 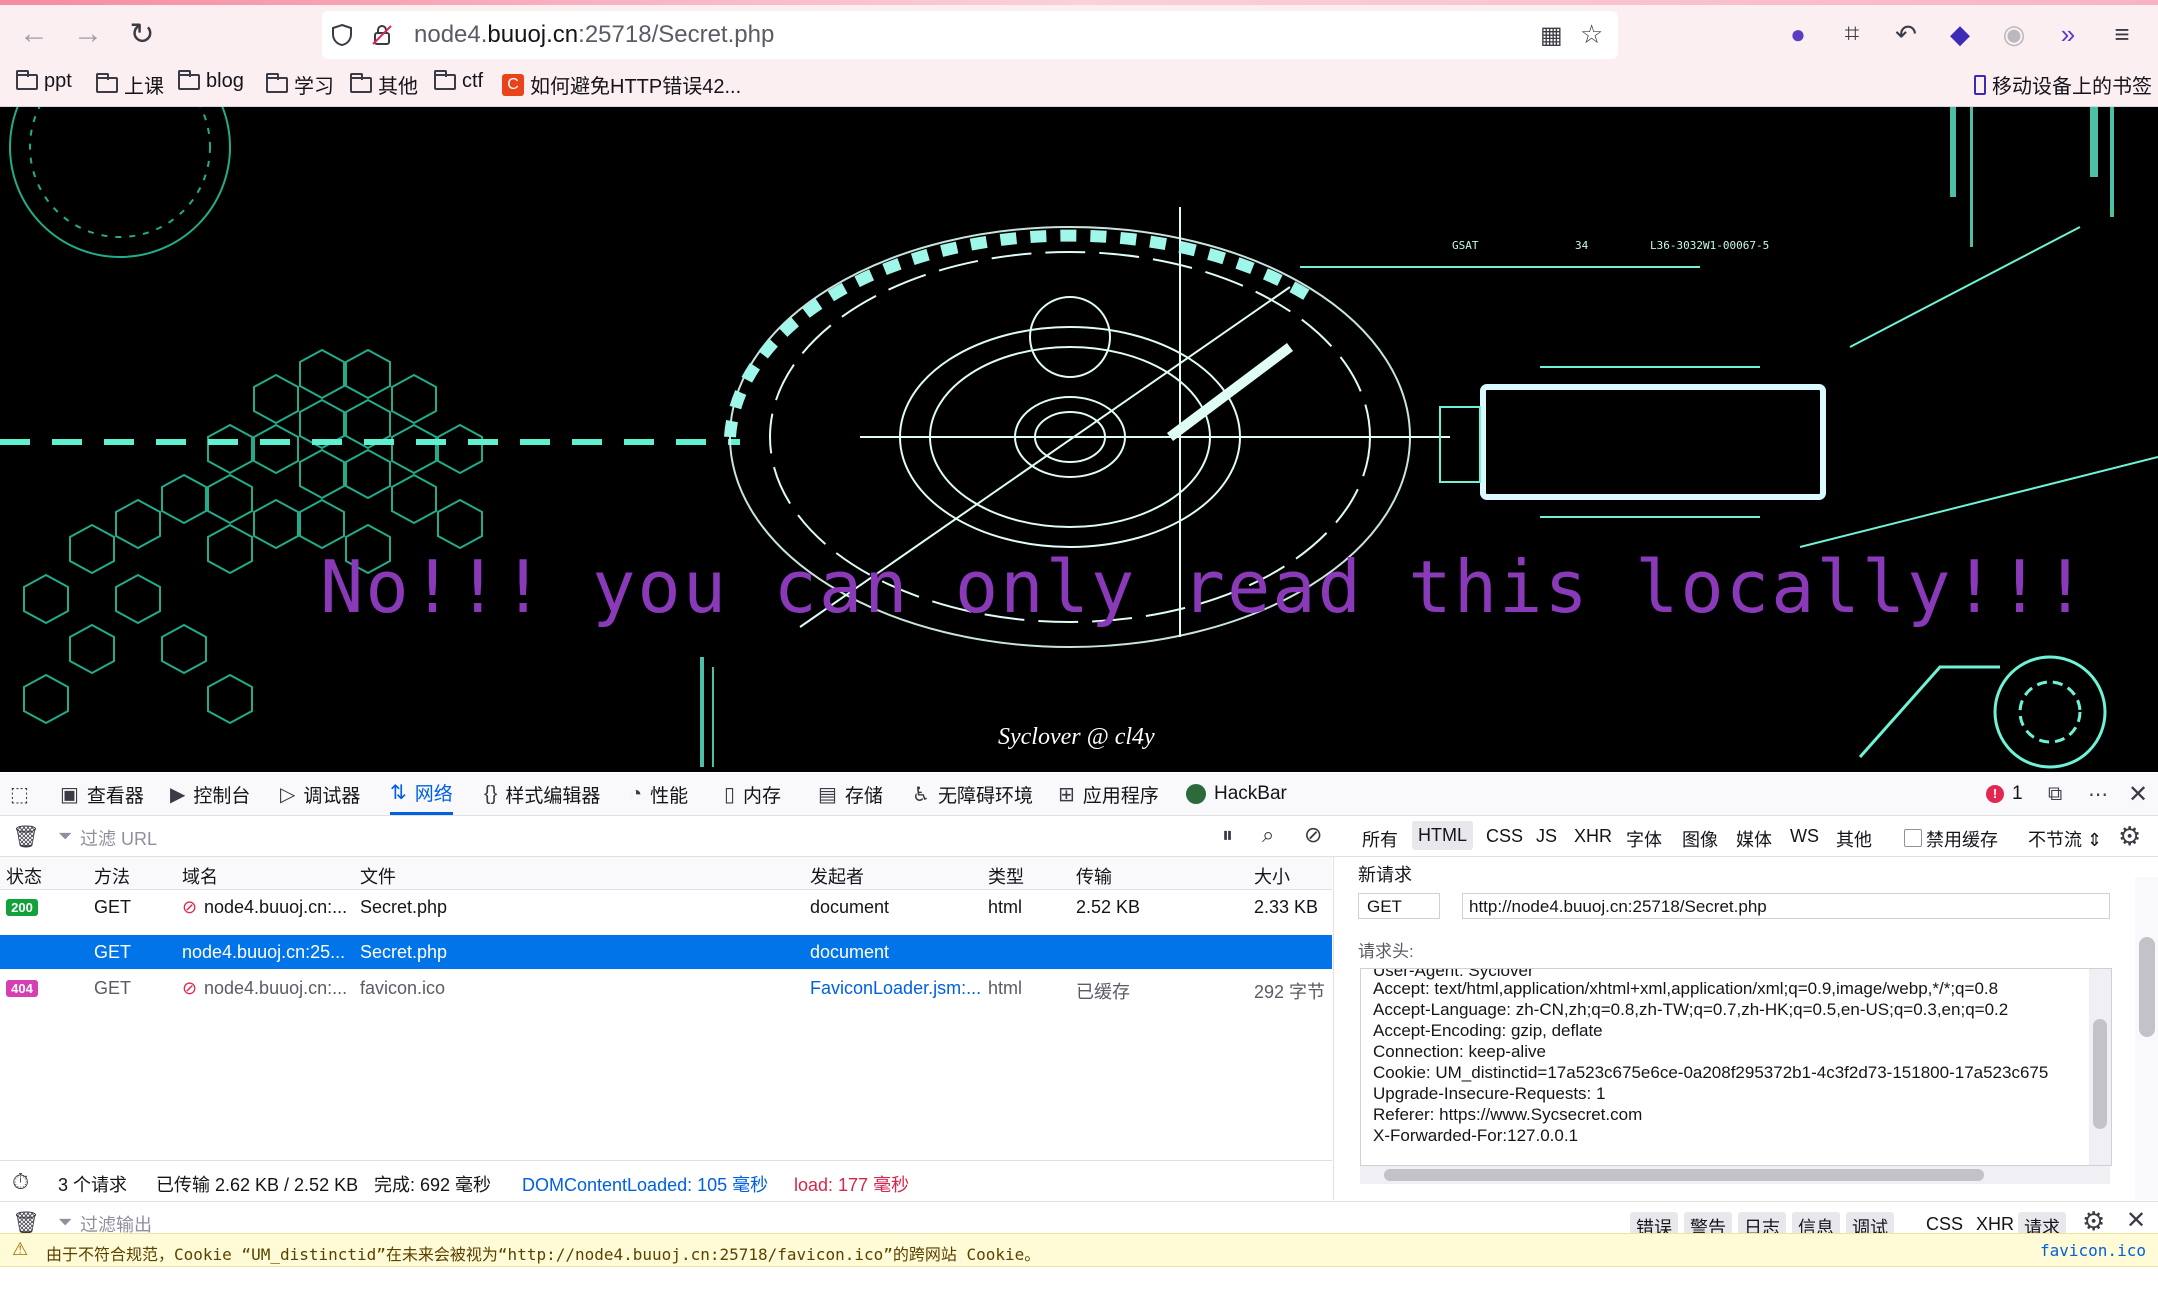 What do you see at coordinates (27, 79) in the screenshot?
I see `folder-icon` at bounding box center [27, 79].